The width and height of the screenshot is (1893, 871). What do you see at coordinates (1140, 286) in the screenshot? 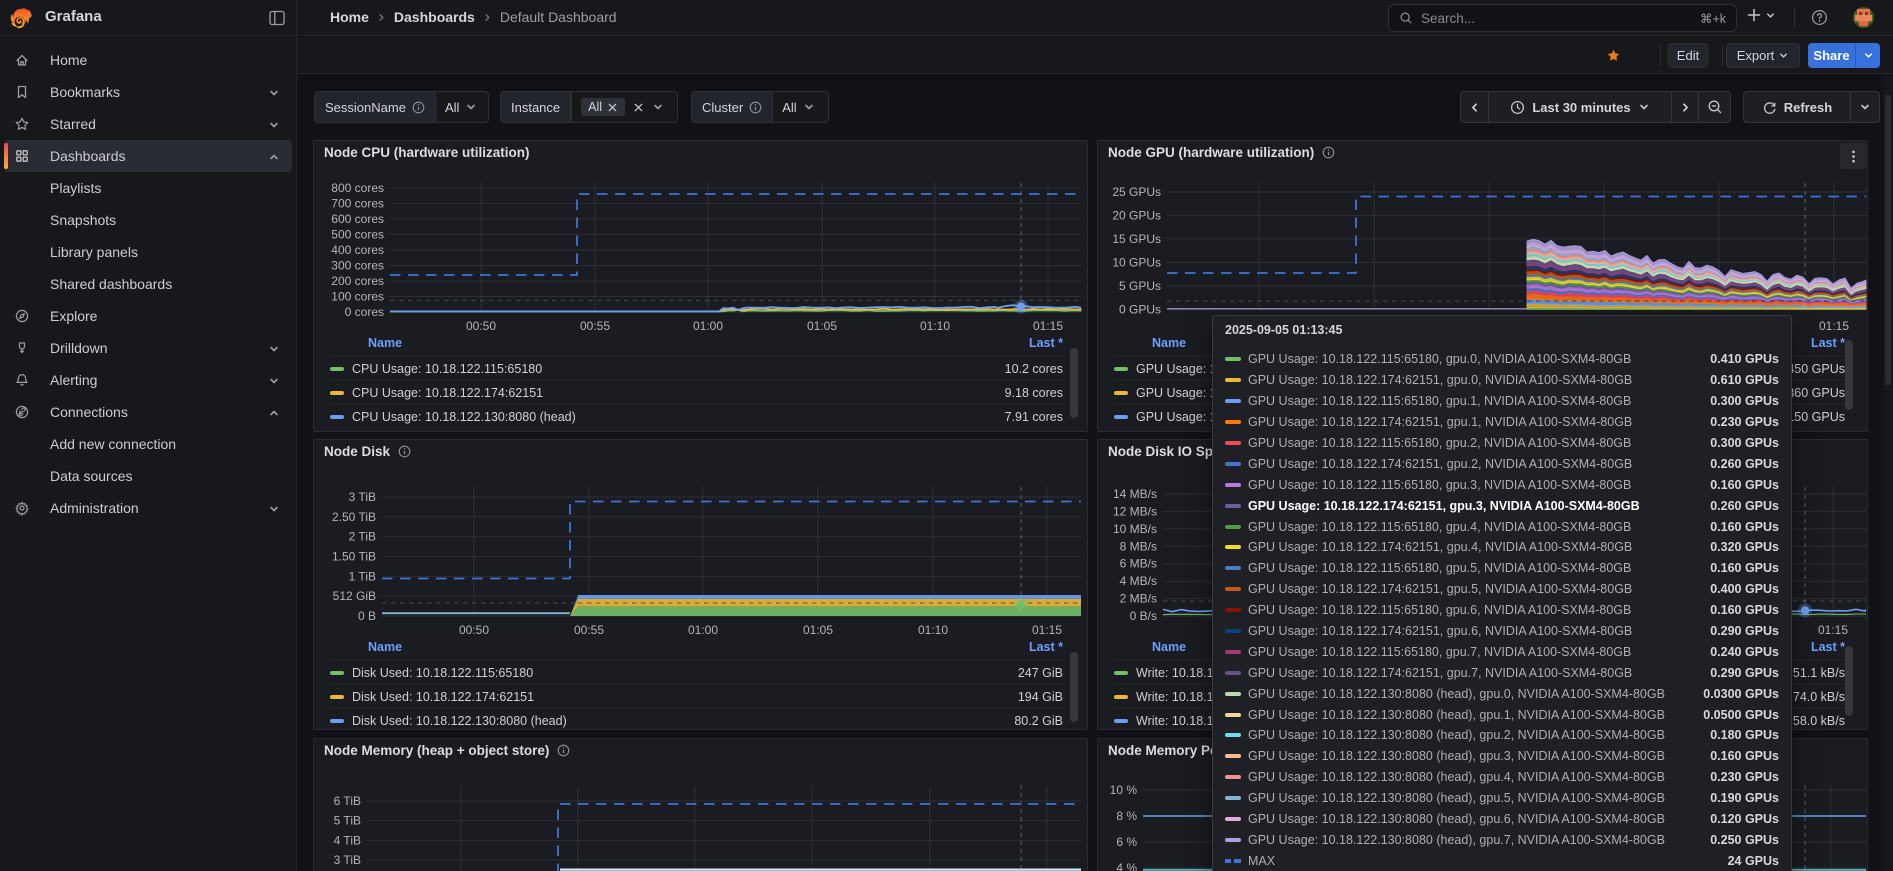
I see `svg-text: 5 GPUs` at bounding box center [1140, 286].